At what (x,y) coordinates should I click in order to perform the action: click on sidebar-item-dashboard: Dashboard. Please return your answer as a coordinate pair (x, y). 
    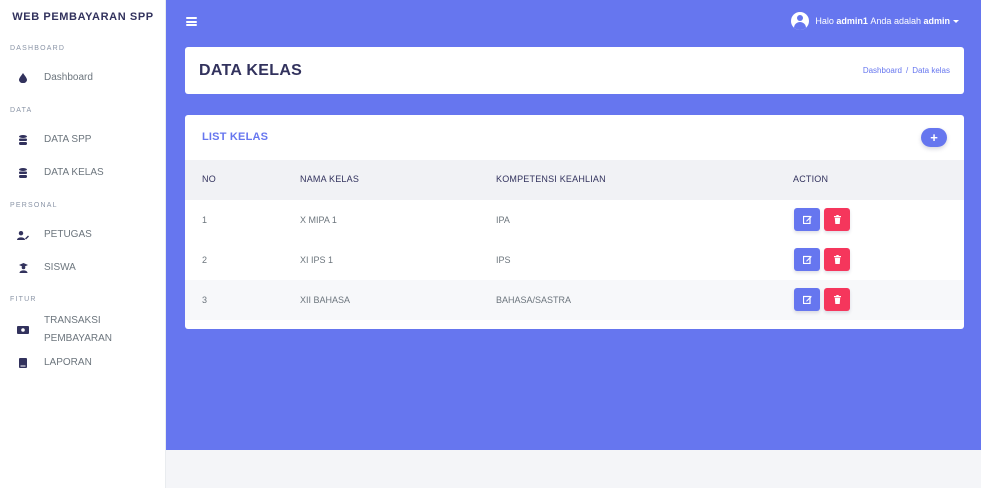
    Looking at the image, I should click on (83, 78).